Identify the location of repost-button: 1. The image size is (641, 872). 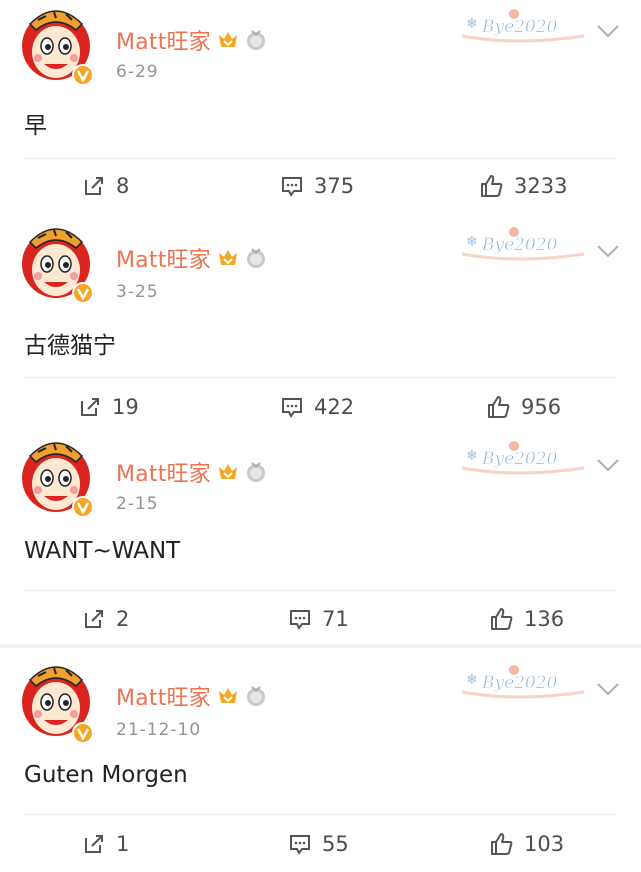
(105, 844).